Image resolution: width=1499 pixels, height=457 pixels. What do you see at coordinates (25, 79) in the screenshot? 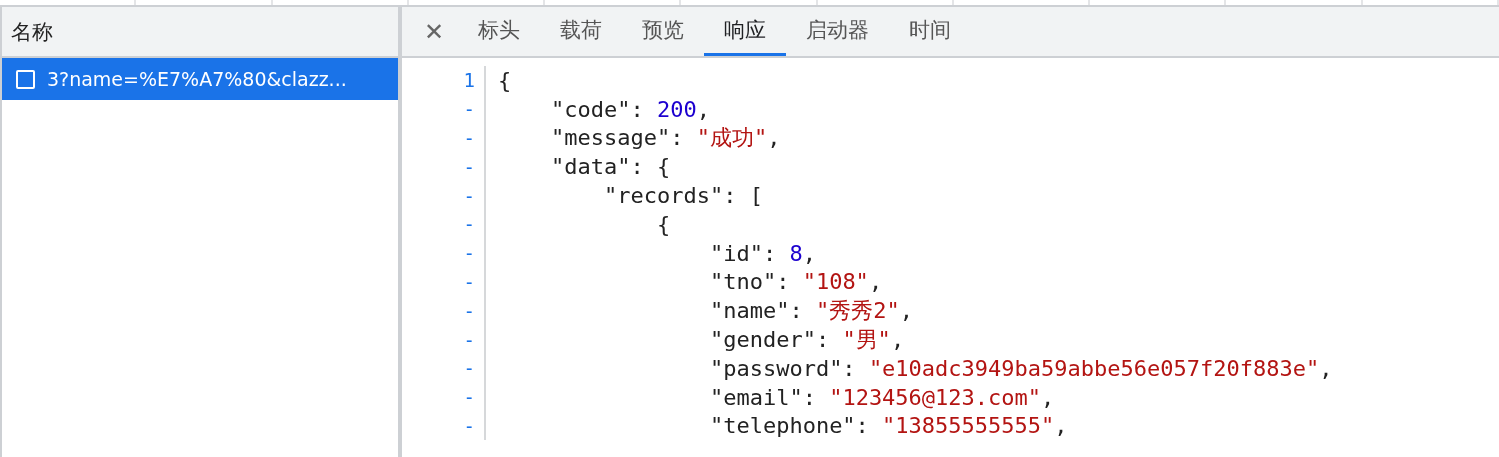
I see `document-icon` at bounding box center [25, 79].